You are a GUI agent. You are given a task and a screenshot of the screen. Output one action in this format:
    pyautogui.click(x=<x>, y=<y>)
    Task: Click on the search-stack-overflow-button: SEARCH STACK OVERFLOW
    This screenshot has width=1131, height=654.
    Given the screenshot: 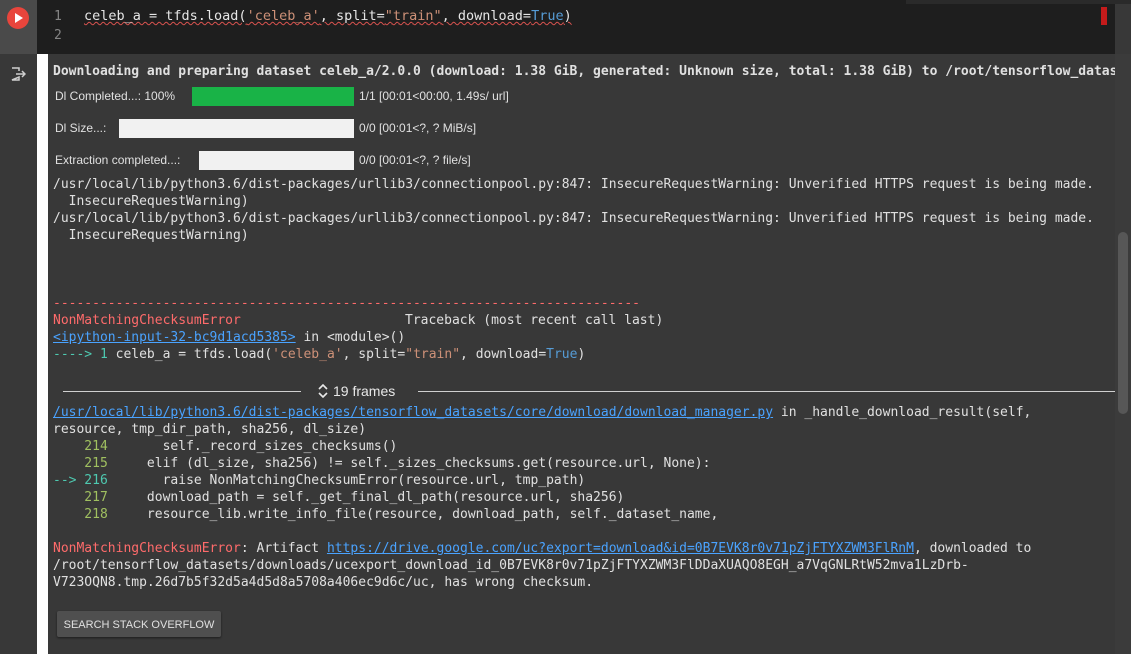 What is the action you would take?
    pyautogui.click(x=139, y=624)
    